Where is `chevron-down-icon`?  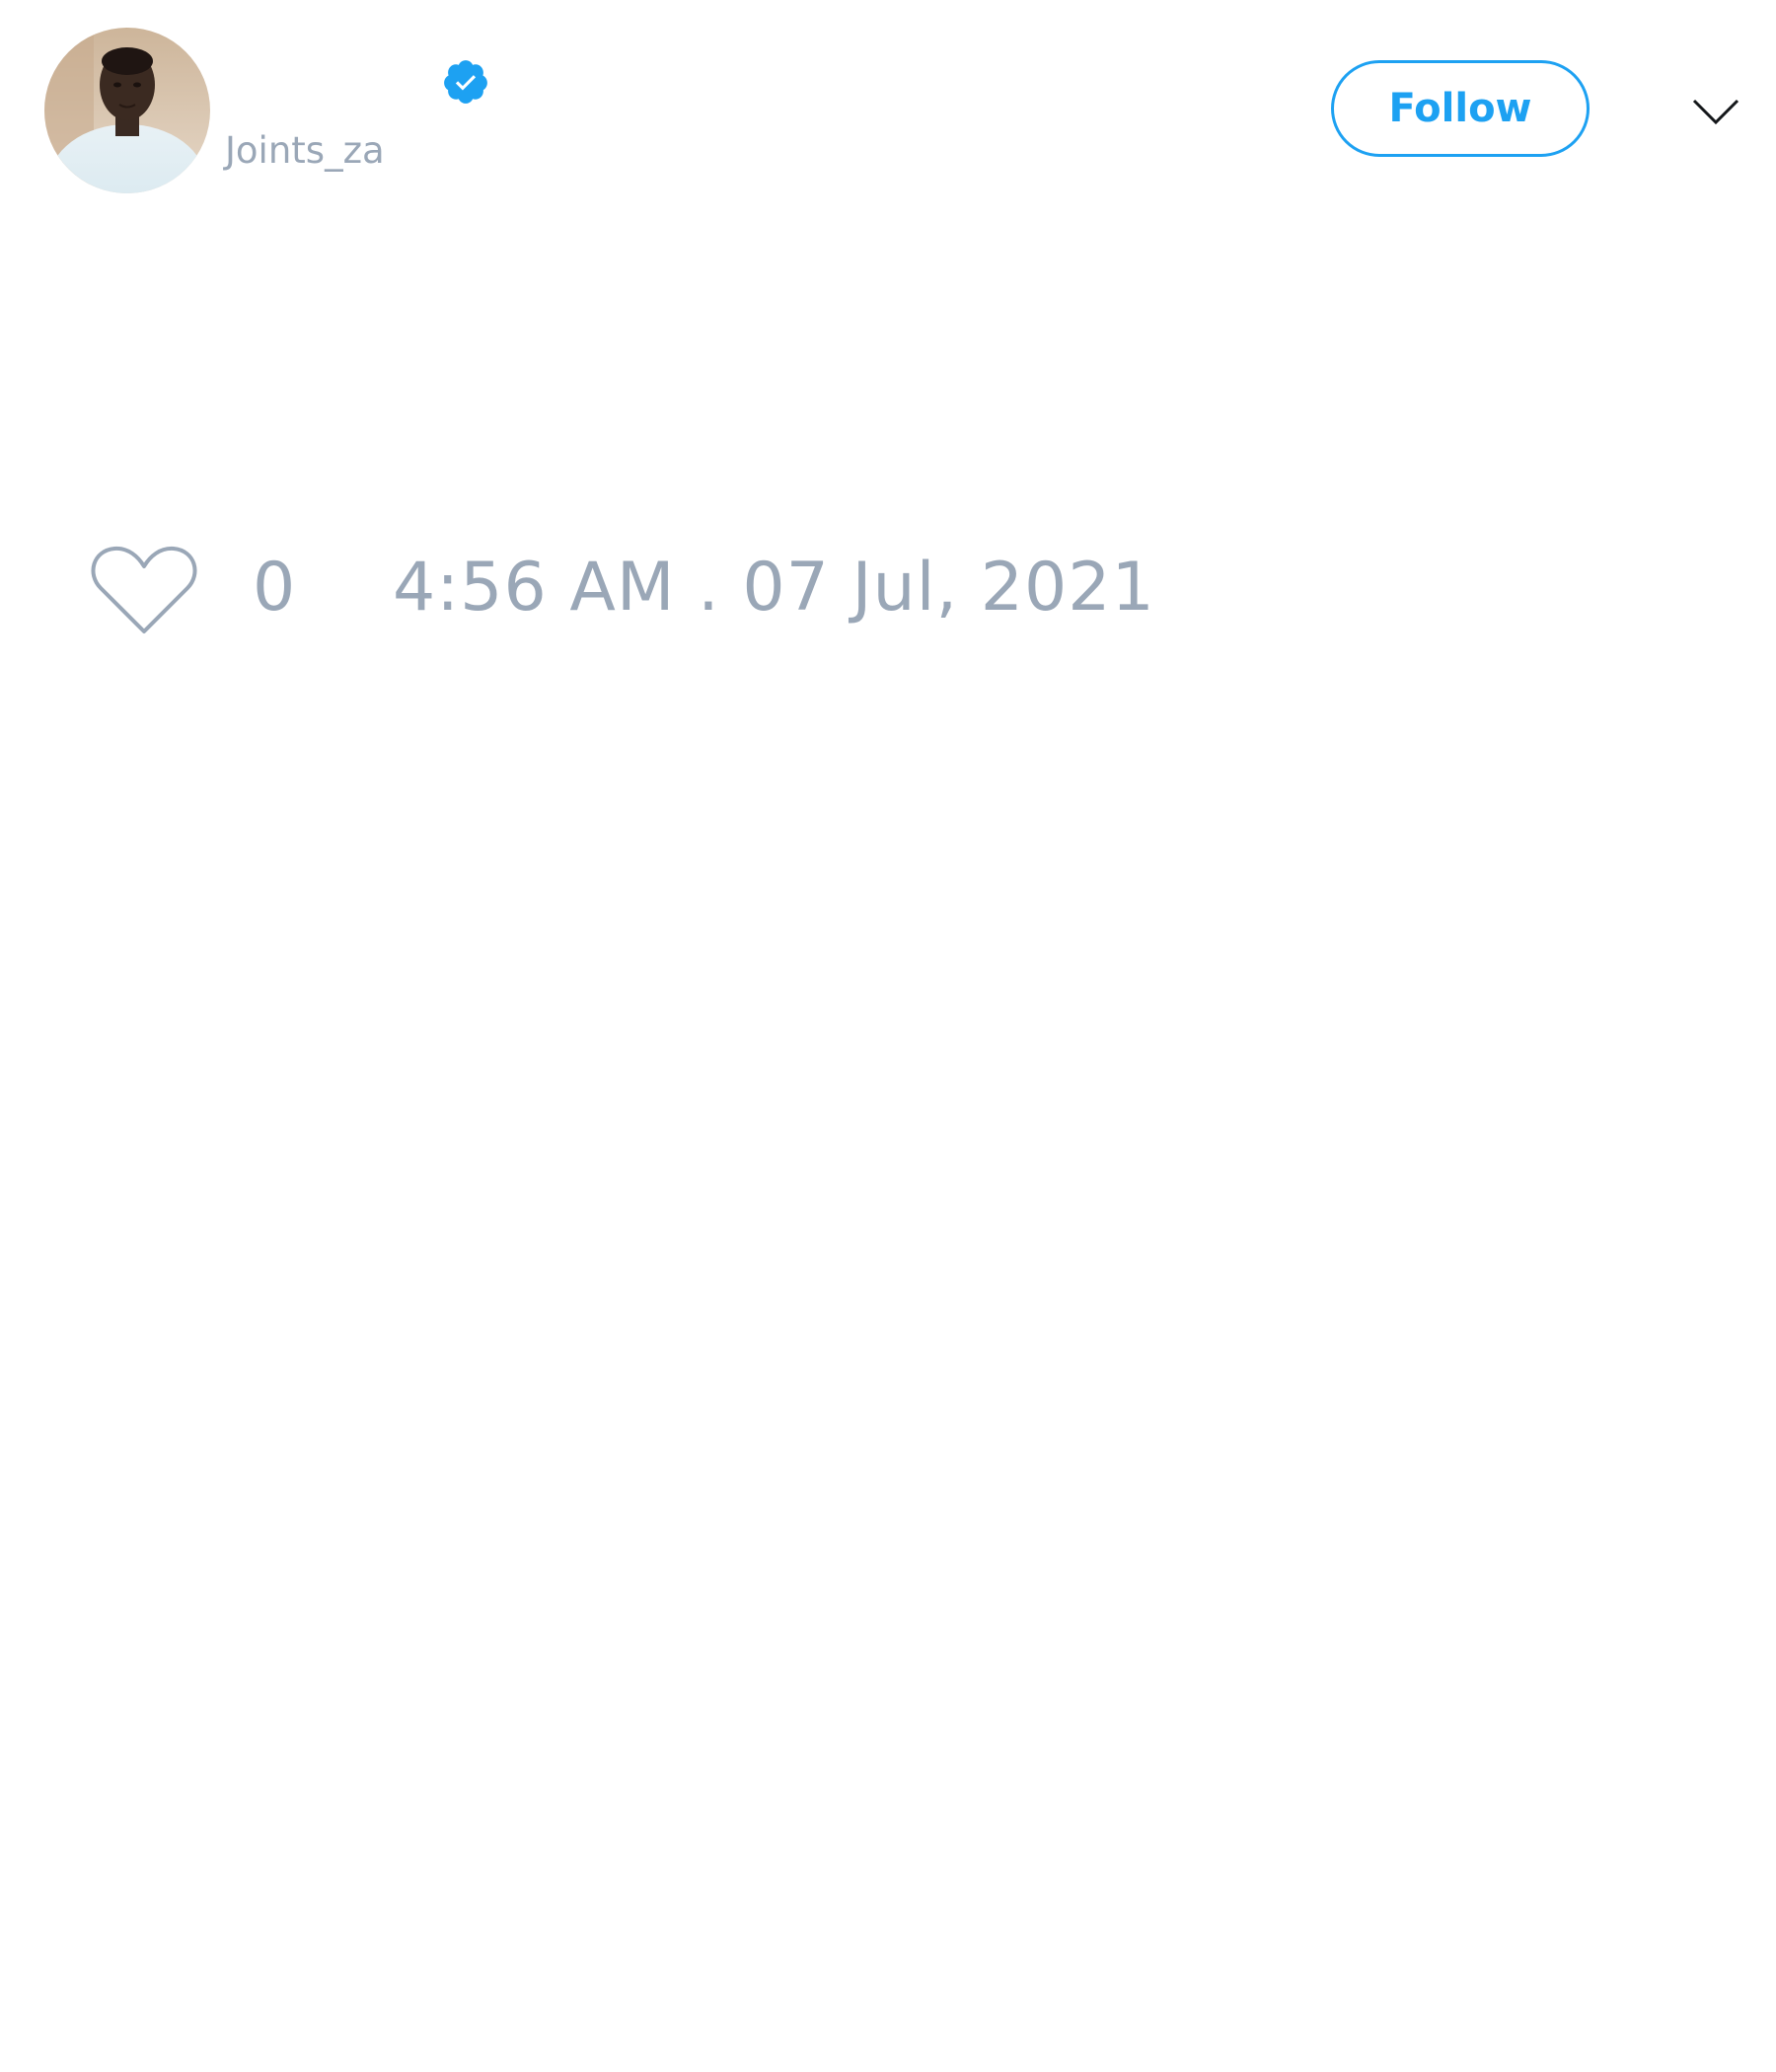
chevron-down-icon is located at coordinates (1716, 111).